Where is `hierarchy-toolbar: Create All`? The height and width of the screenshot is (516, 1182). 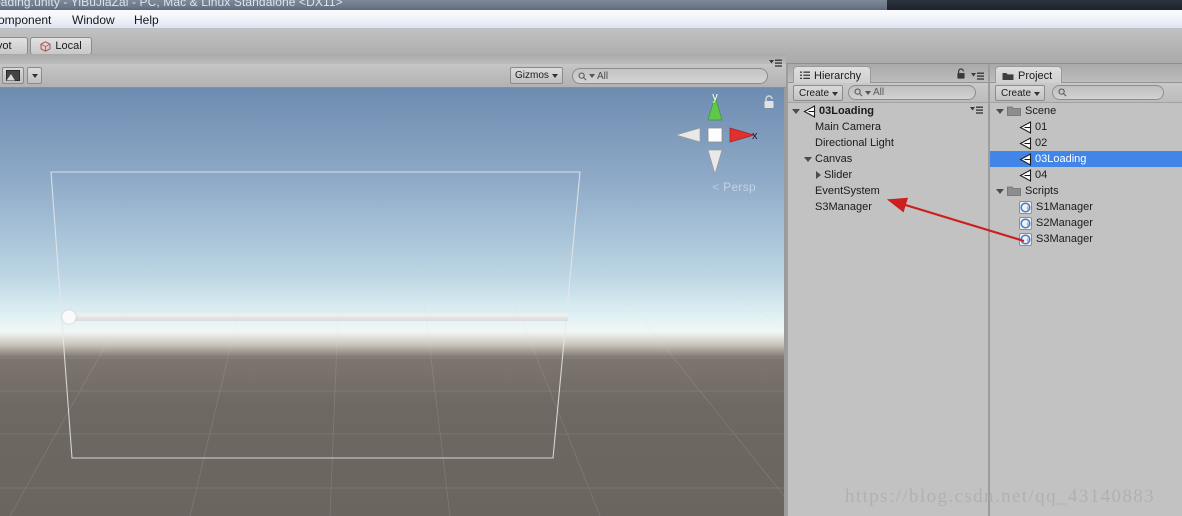
hierarchy-toolbar: Create All is located at coordinates (888, 93).